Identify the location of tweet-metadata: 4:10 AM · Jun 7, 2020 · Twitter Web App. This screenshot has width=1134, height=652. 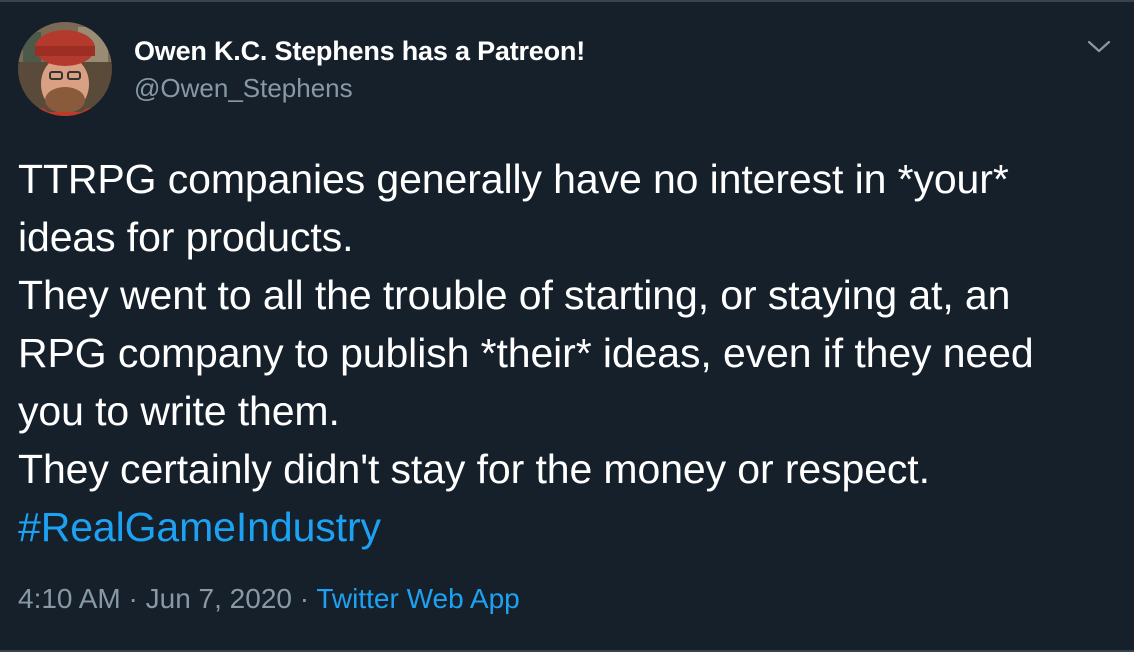
(269, 599).